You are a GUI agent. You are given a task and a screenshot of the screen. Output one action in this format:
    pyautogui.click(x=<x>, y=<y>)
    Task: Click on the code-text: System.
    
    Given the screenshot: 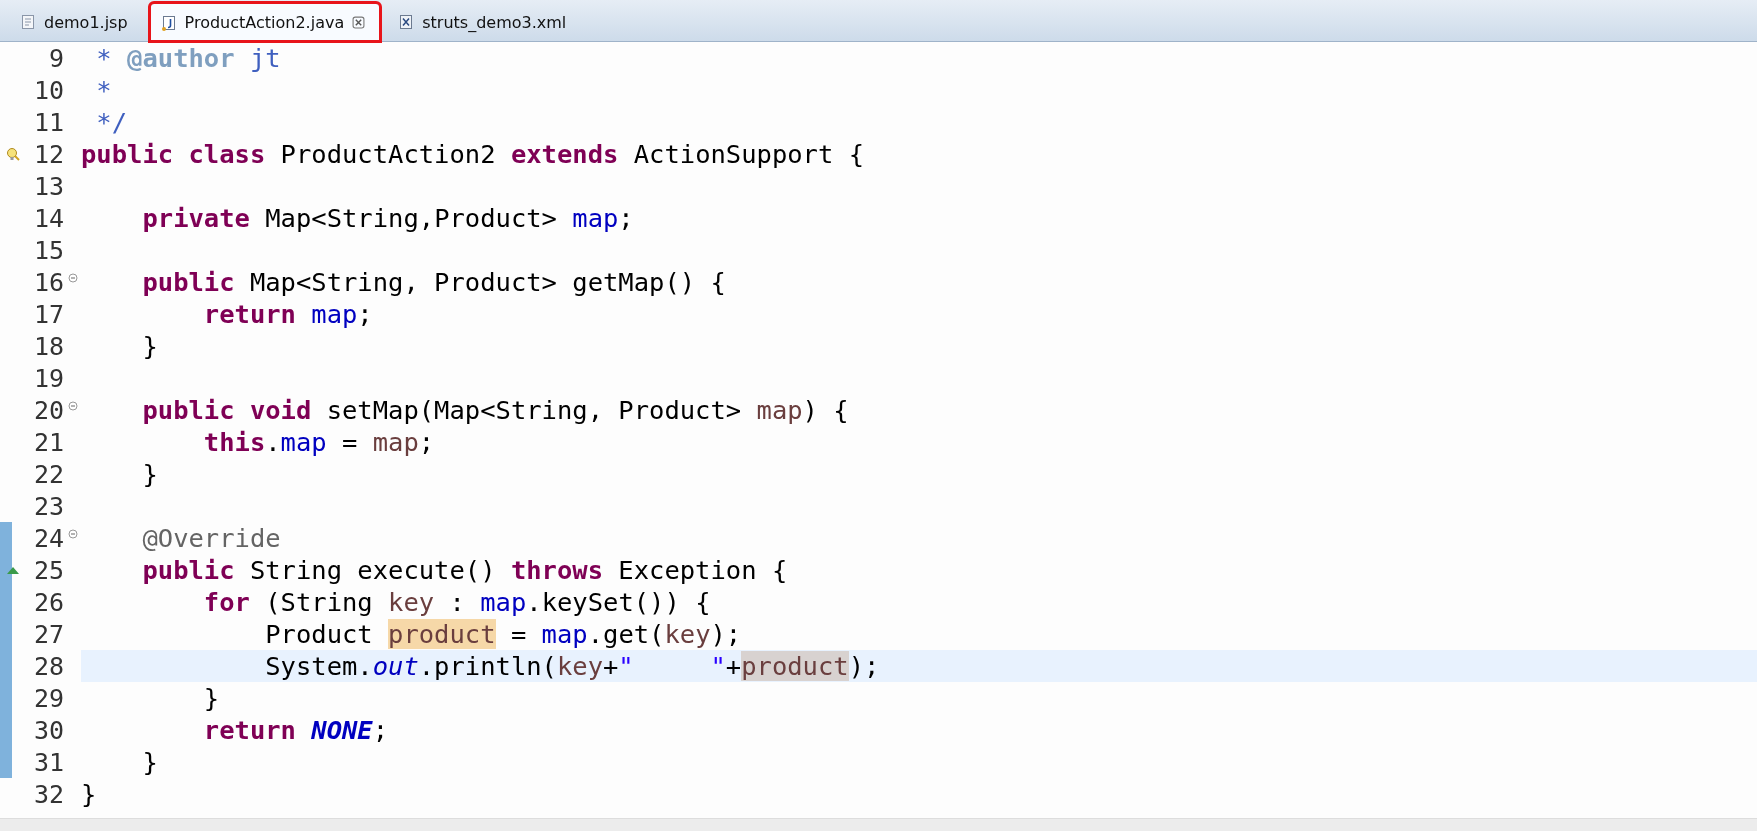 What is the action you would take?
    pyautogui.click(x=319, y=666)
    